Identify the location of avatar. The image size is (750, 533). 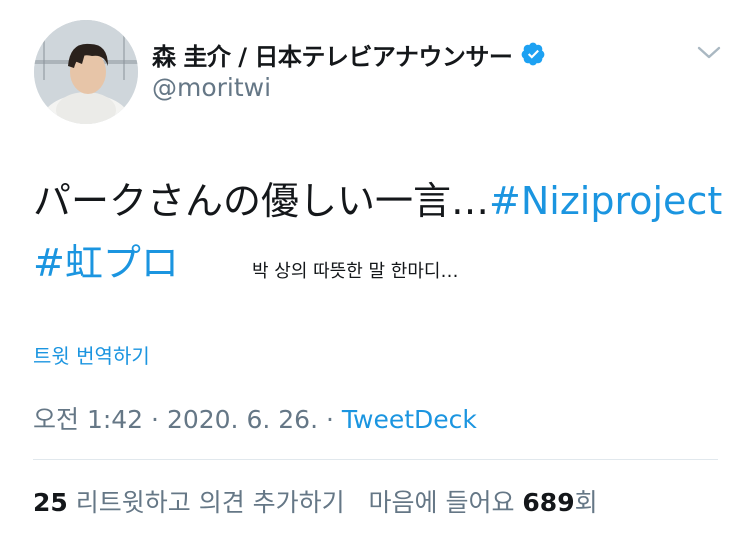
(86, 72).